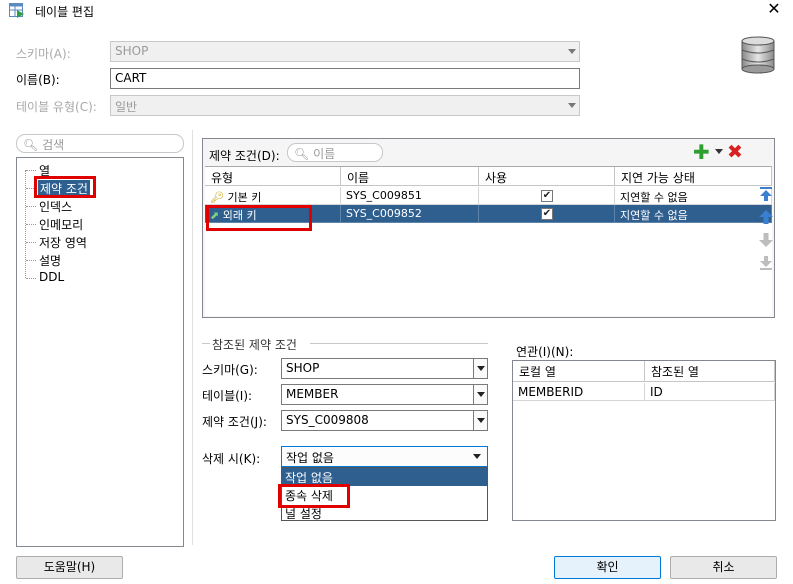 The width and height of the screenshot is (793, 584). I want to click on type-cell: 🔑︎ 기본 키, so click(273, 196).